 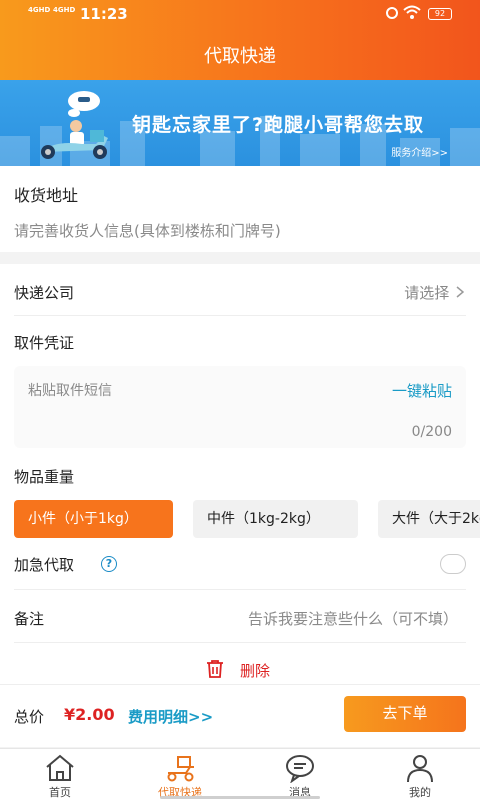 What do you see at coordinates (147, 230) in the screenshot?
I see `address-placeholder: 请完善收货人信息(具体到楼栋和门牌号)` at bounding box center [147, 230].